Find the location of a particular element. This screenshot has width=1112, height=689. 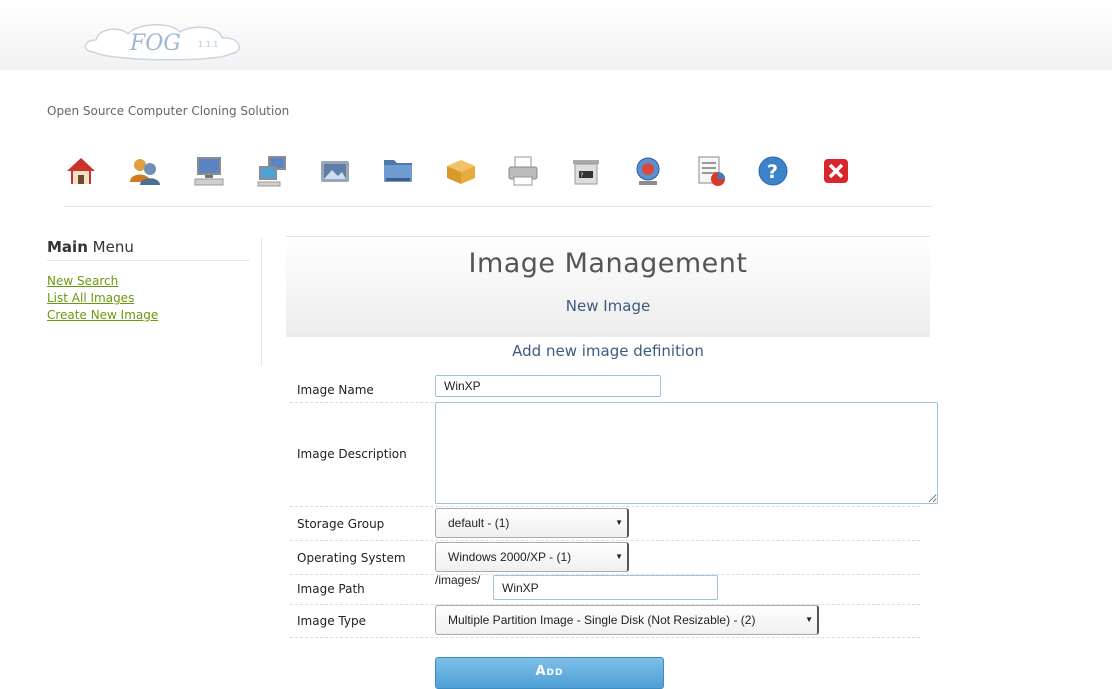

operating-system-label: Operating System is located at coordinates (351, 558).